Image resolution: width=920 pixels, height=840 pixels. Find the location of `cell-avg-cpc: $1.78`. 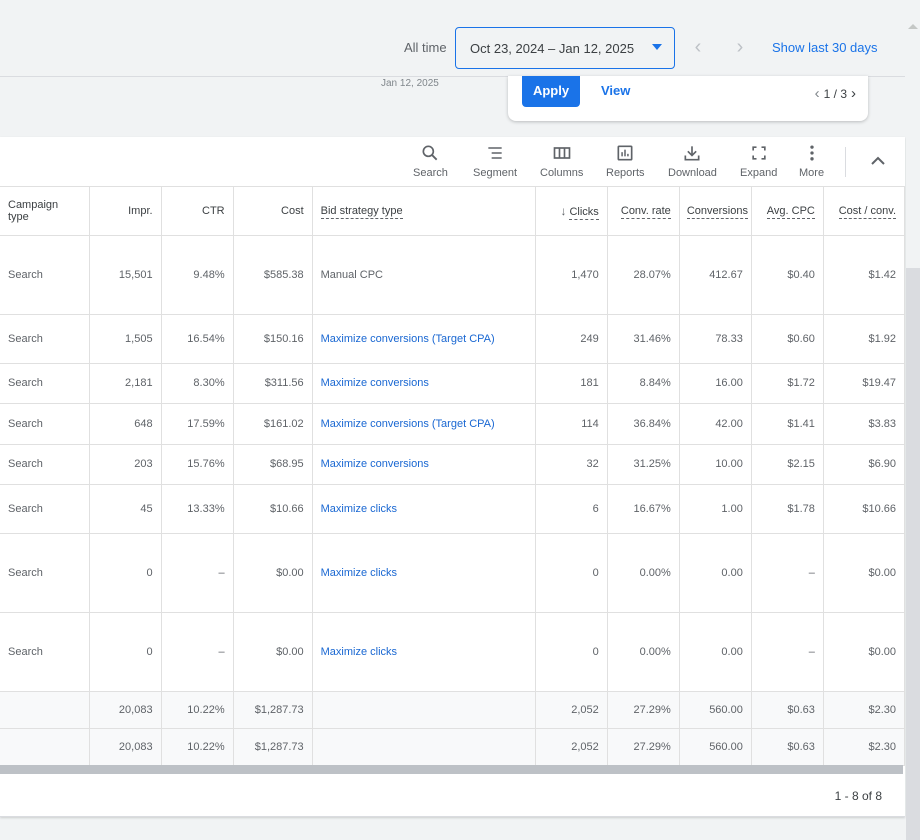

cell-avg-cpc: $1.78 is located at coordinates (787, 509).